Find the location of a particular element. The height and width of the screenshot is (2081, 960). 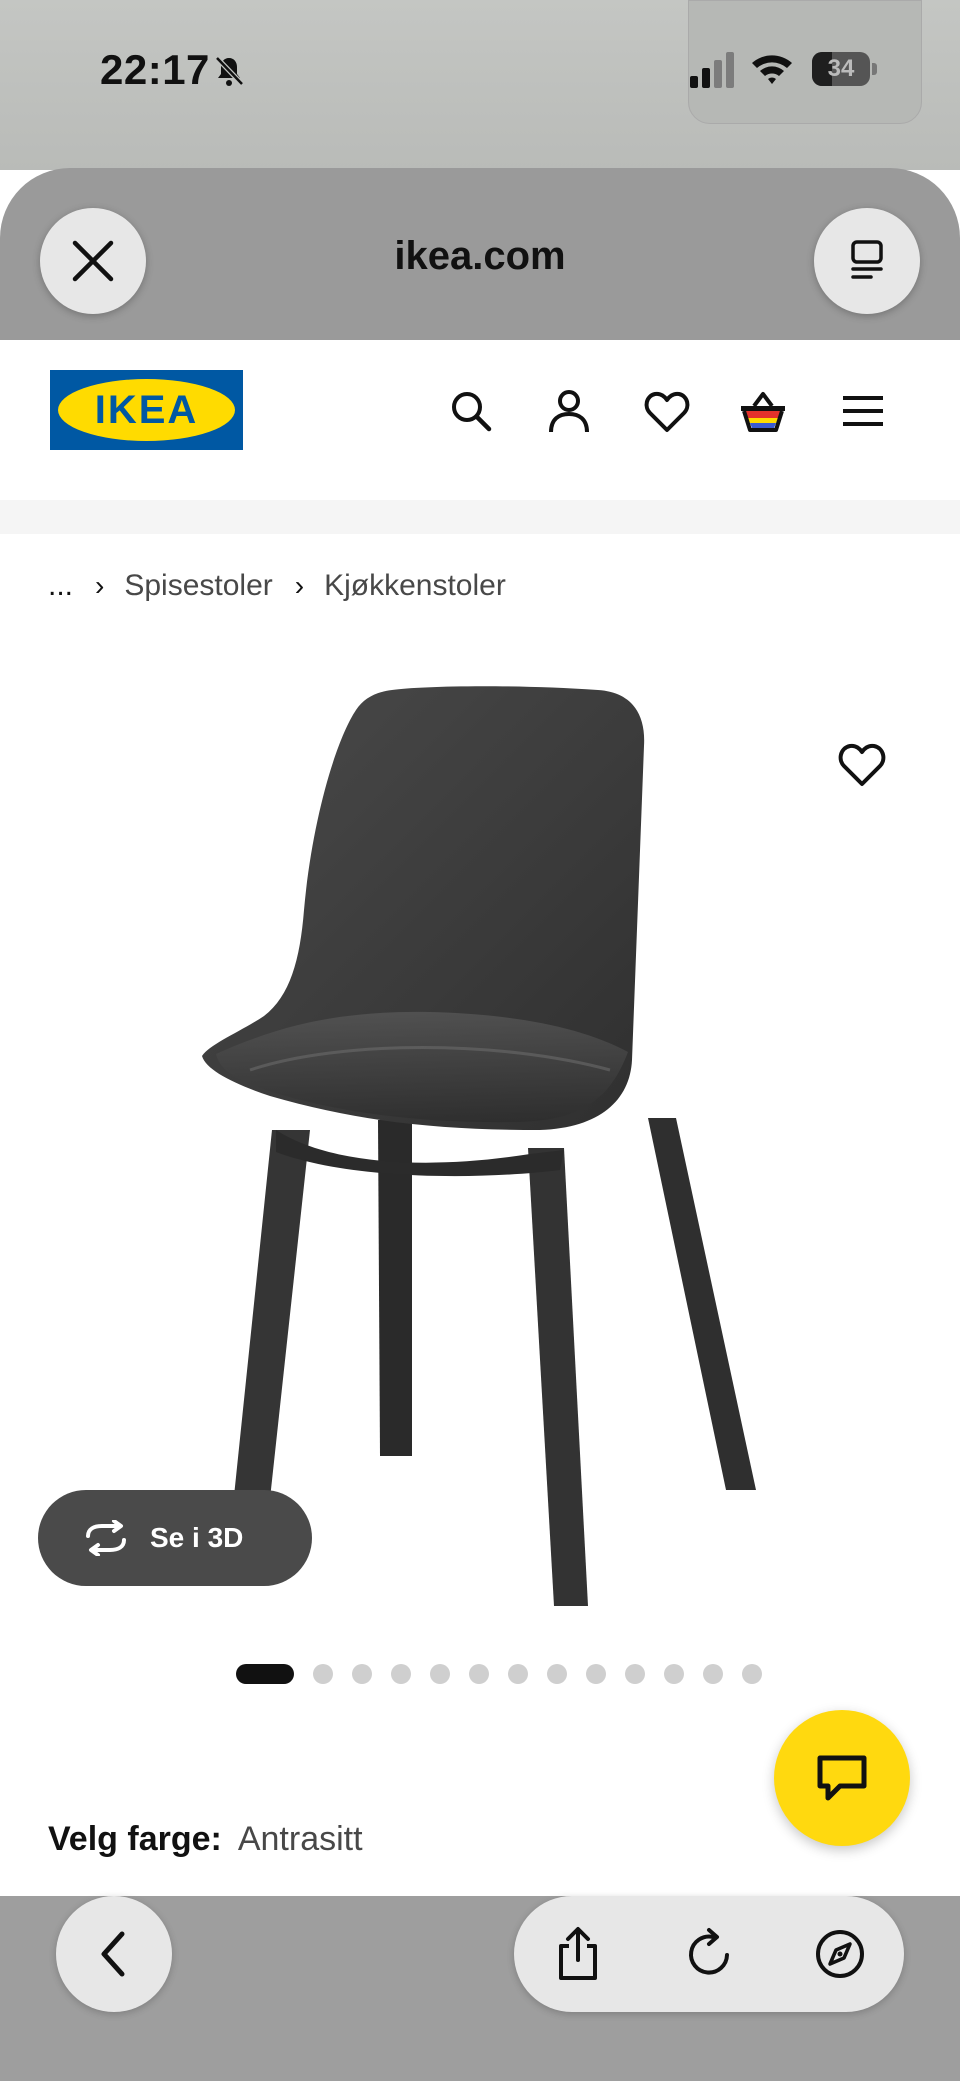

share-icon is located at coordinates (578, 1953).